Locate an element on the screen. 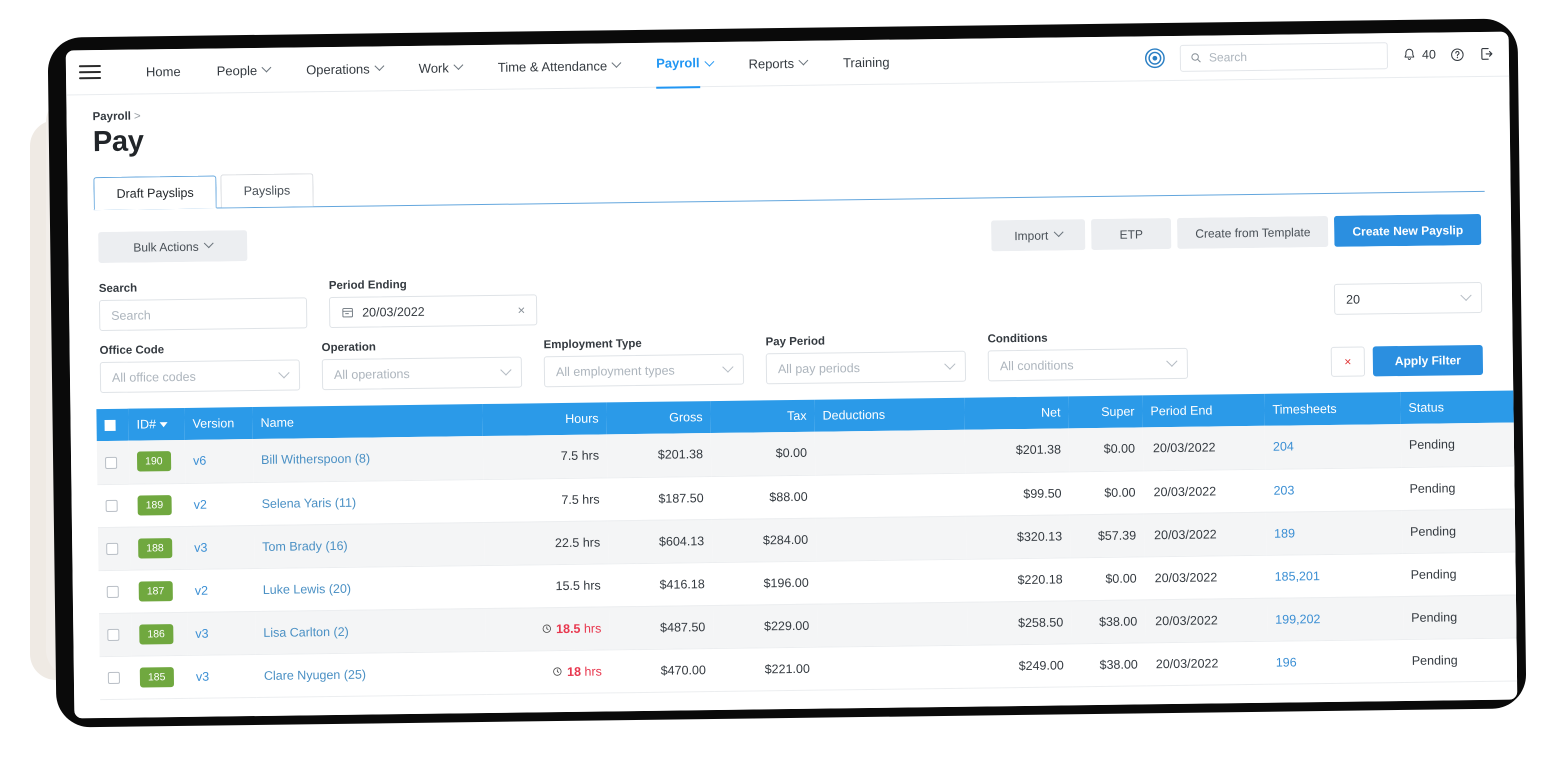  filter-operation-value: All operations is located at coordinates (371, 374).